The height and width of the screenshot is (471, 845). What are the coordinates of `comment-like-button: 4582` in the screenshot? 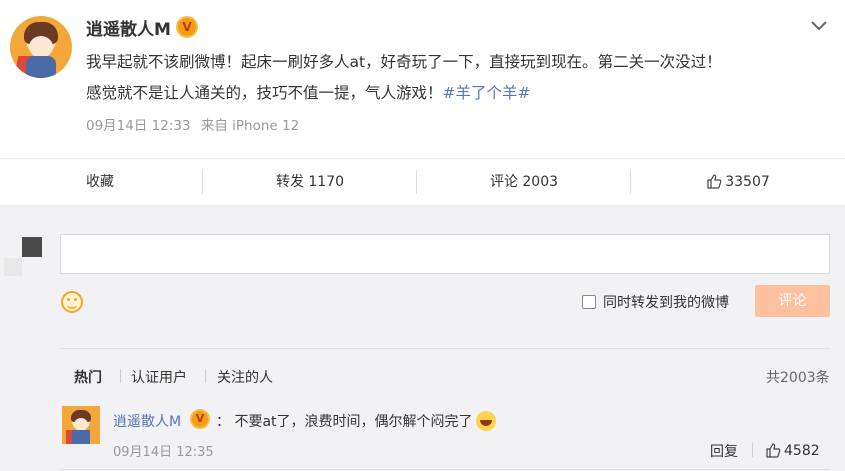 It's located at (792, 450).